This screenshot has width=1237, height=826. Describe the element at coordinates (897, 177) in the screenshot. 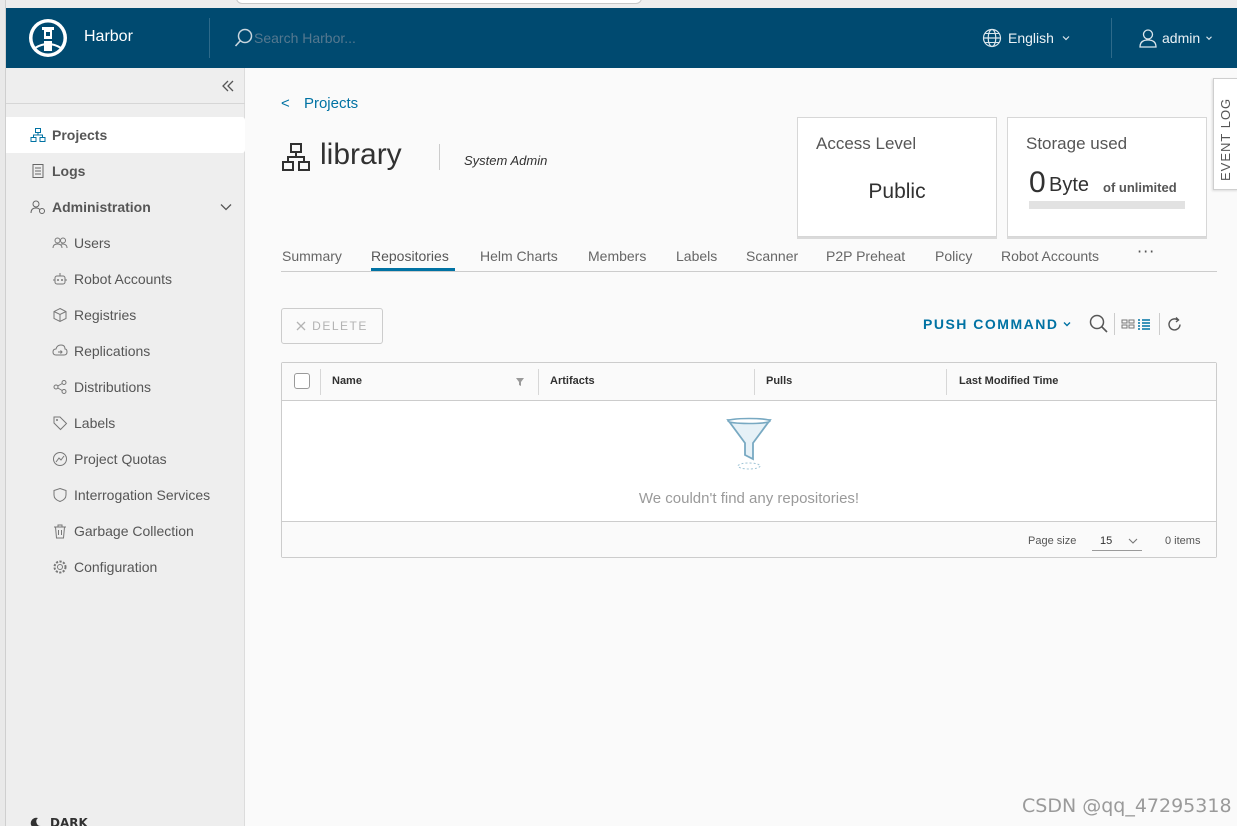

I see `access-level-card: Access Level Public` at that location.